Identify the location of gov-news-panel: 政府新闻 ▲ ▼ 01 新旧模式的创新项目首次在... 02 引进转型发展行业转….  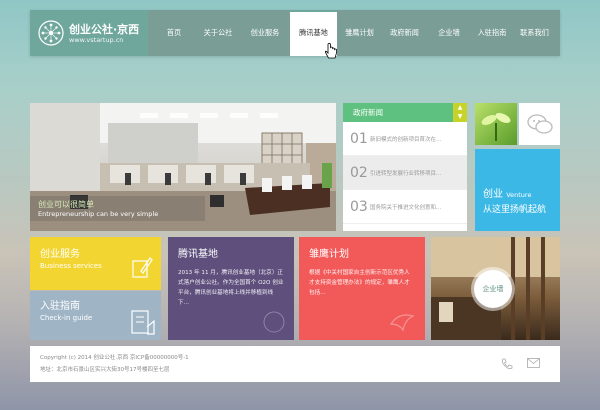
(405, 167).